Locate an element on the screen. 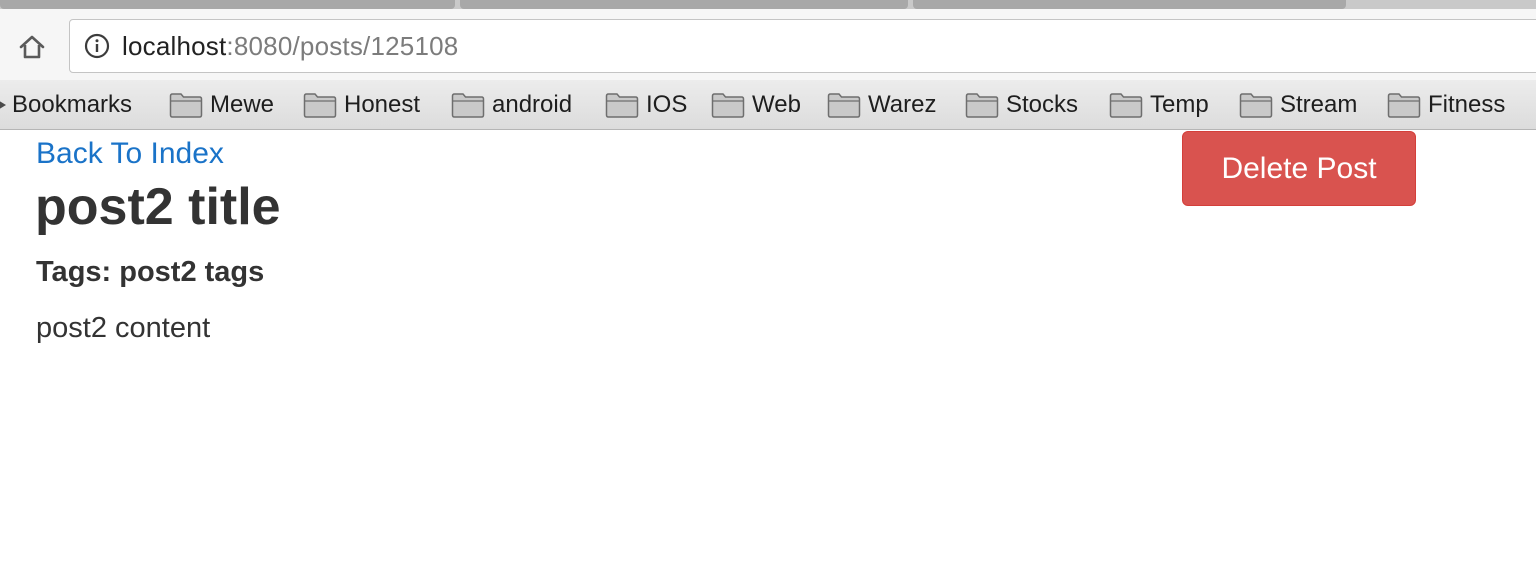 This screenshot has height=578, width=1536. home-icon is located at coordinates (32, 47).